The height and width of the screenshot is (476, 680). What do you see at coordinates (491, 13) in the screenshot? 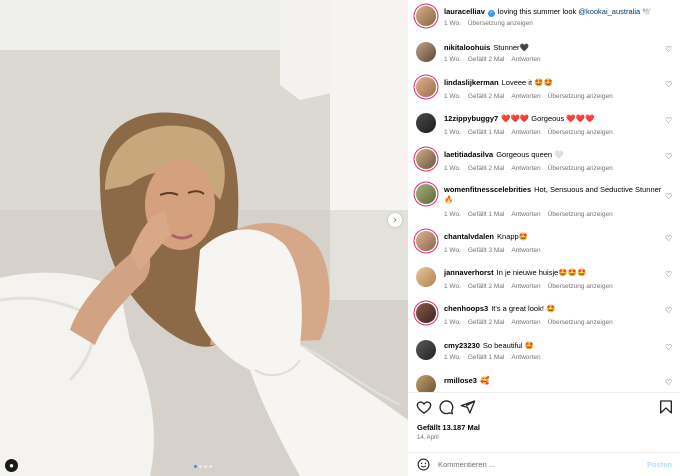
I see `verified-badge-icon: ✓` at bounding box center [491, 13].